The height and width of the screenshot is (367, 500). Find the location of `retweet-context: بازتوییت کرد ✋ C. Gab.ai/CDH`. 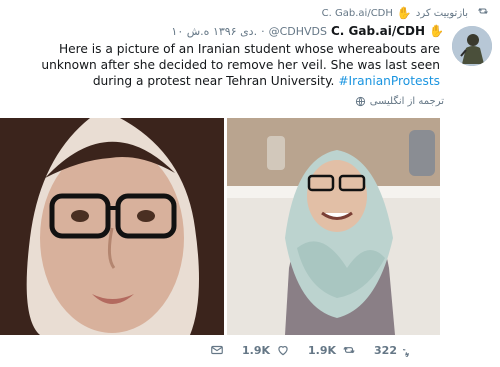

retweet-context: بازتوییت کرد ✋ C. Gab.ai/CDH is located at coordinates (395, 13).